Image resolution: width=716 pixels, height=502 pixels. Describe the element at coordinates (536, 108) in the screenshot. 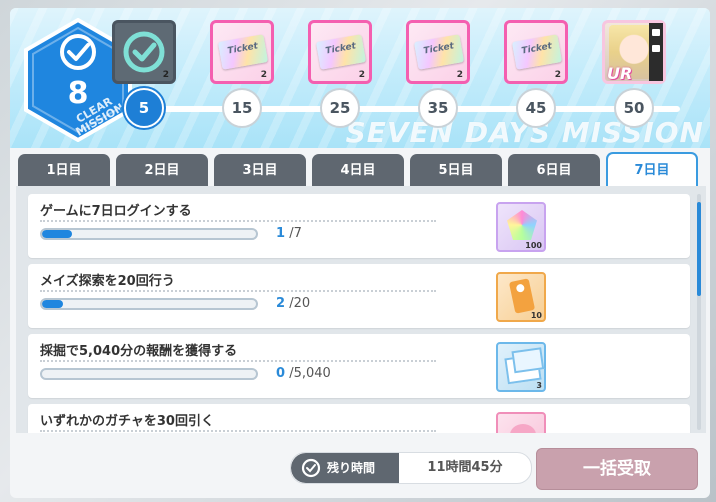

I see `milestone-45: 45` at that location.